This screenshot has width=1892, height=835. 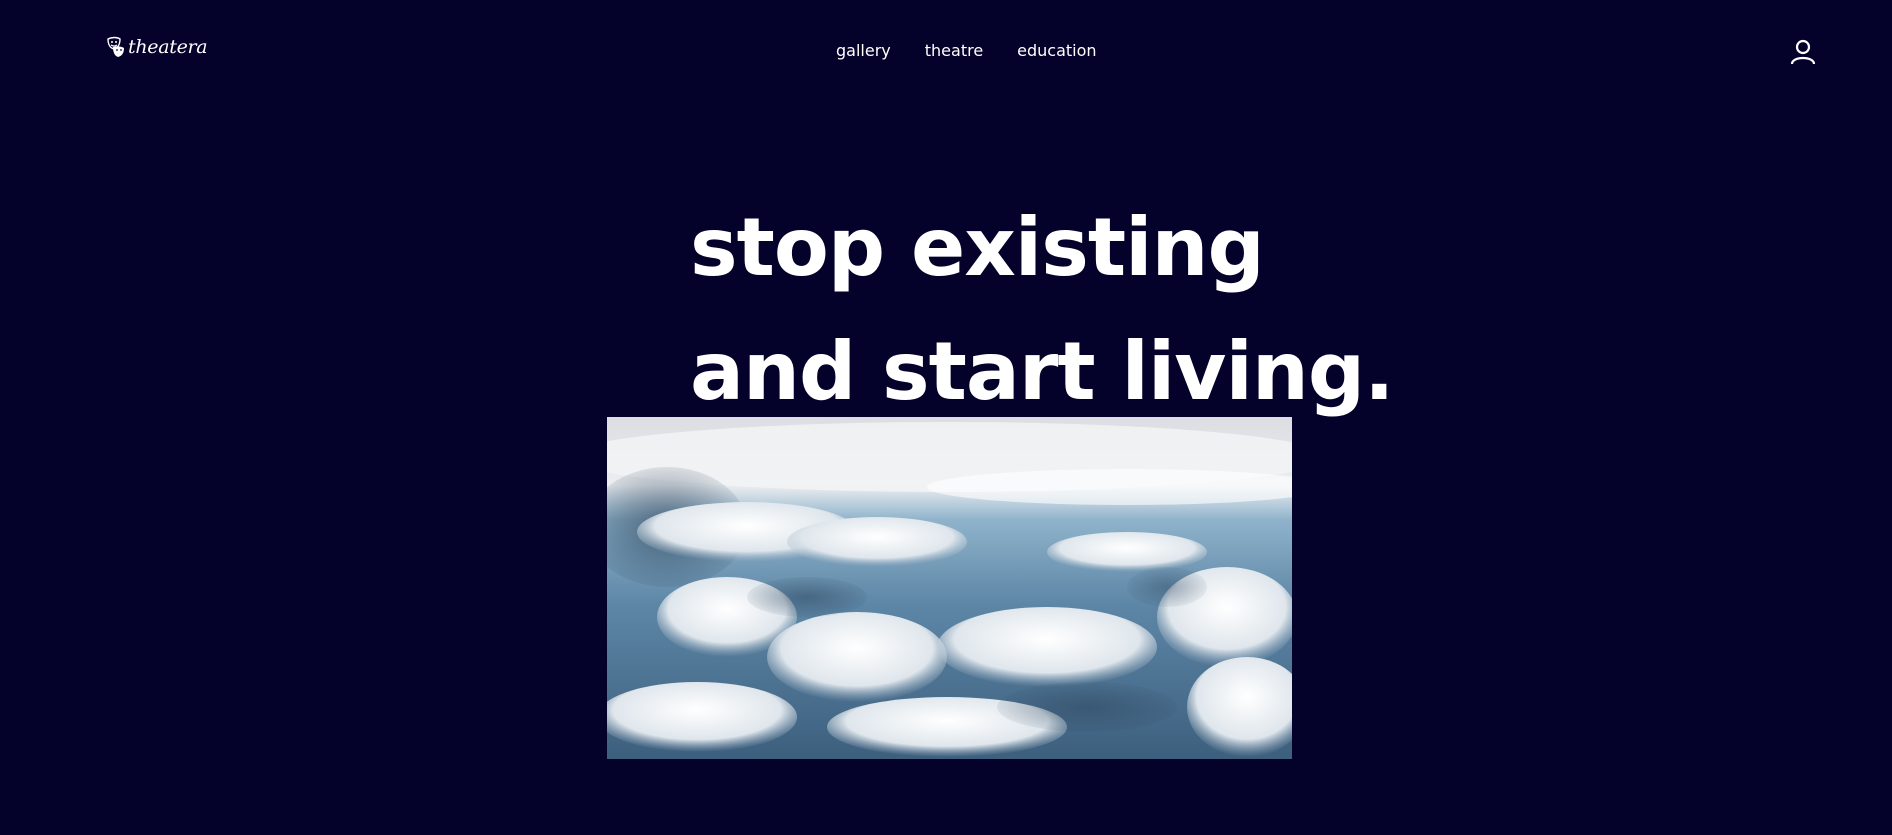 I want to click on main-nav: gallery theatre education, so click(x=966, y=51).